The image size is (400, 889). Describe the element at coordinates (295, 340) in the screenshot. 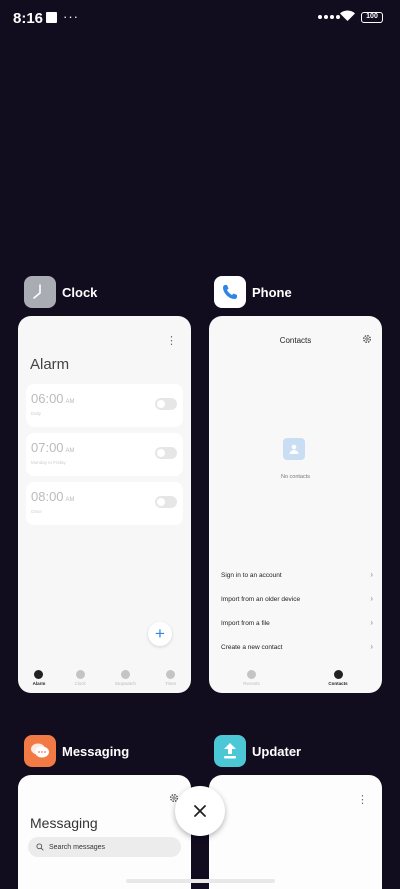

I see `page-title: Contacts` at that location.